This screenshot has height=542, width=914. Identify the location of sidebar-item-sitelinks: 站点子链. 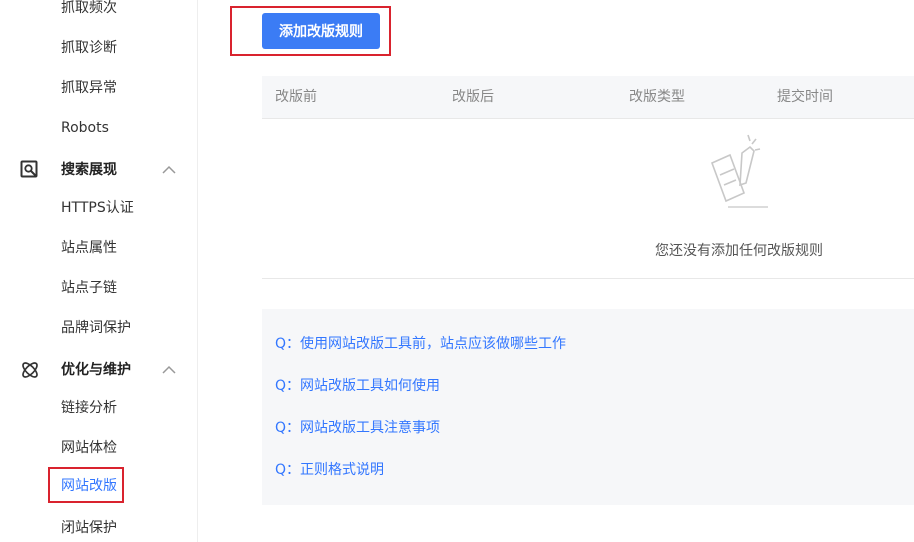
(89, 288).